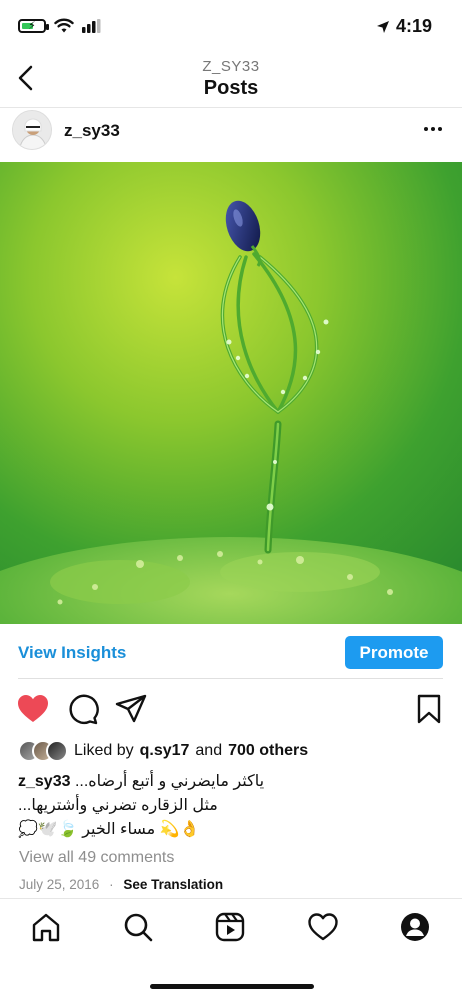 The image size is (462, 1000). Describe the element at coordinates (43, 751) in the screenshot. I see `liker-avatars` at that location.